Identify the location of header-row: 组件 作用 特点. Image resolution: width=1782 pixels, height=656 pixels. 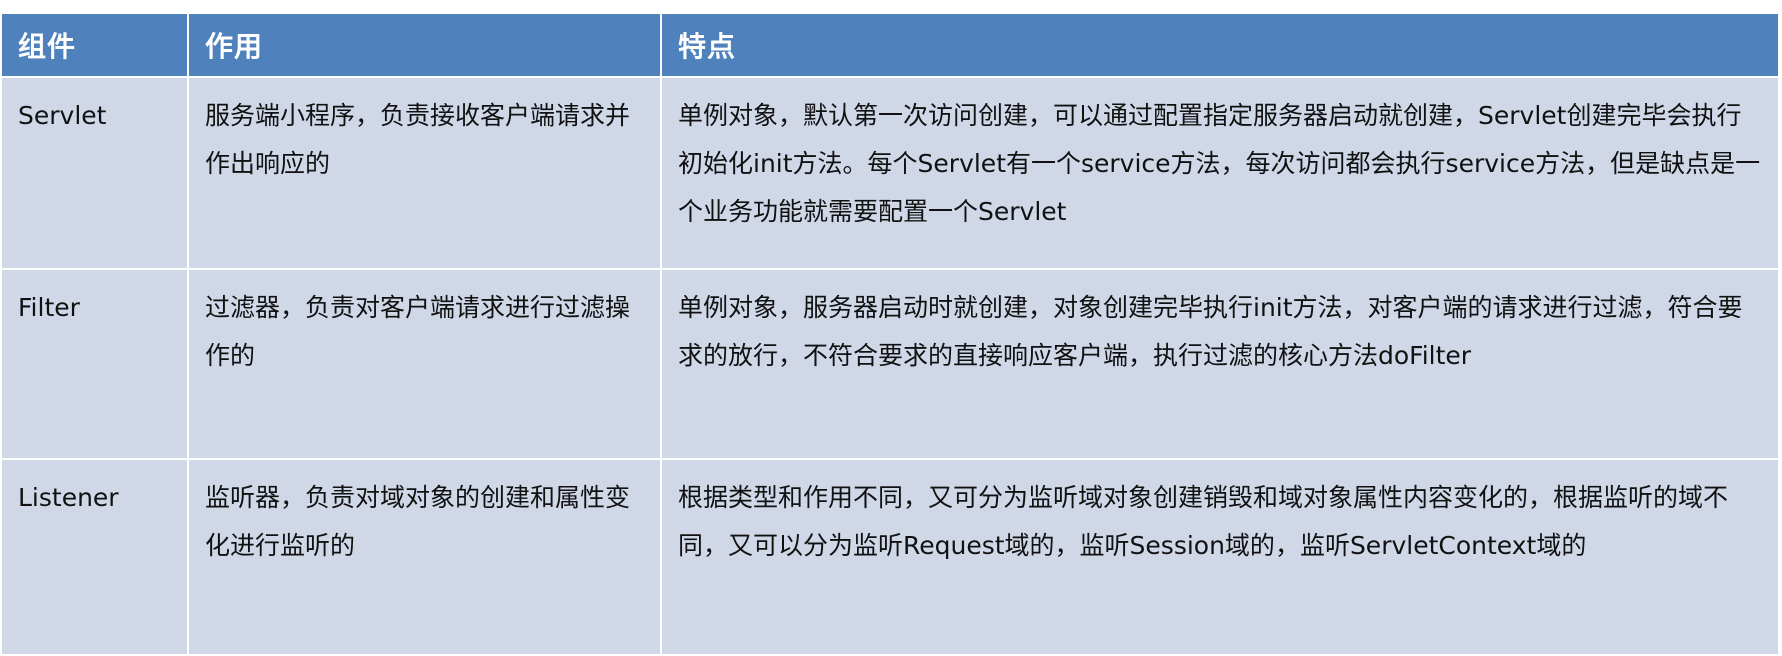
(890, 46).